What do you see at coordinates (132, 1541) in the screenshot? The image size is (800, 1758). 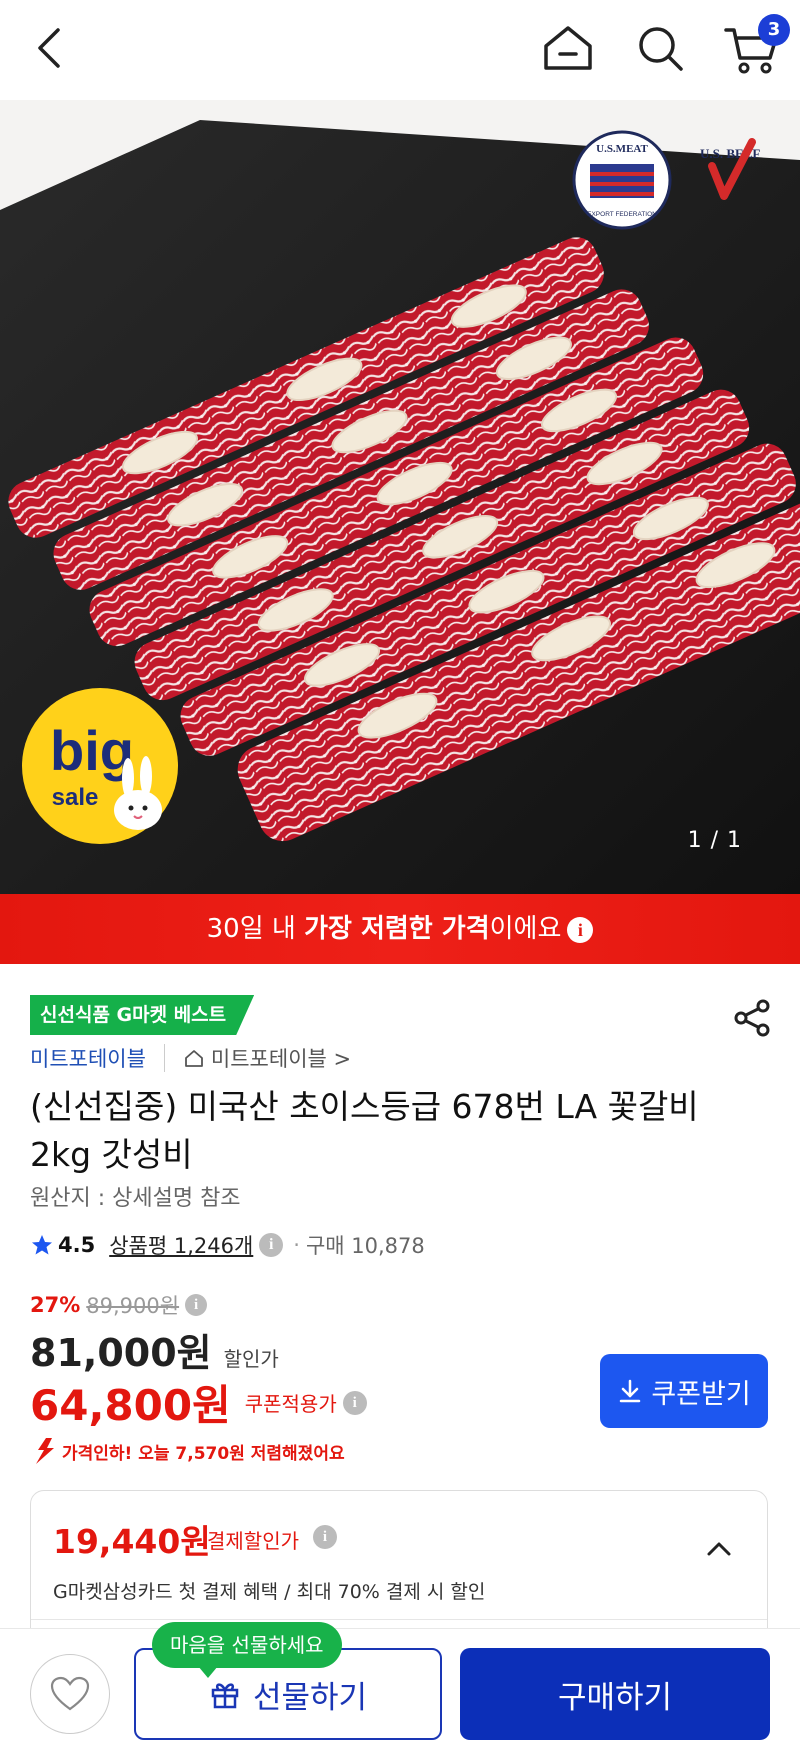 I see `payment-discount-price: 19,440원` at bounding box center [132, 1541].